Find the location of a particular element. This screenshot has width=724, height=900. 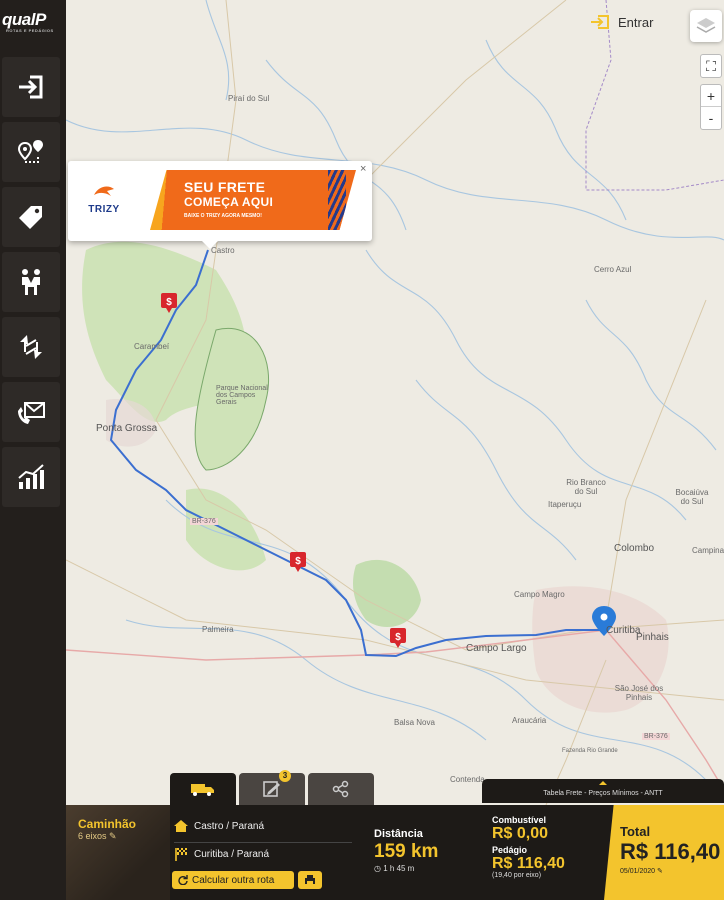

tab-share is located at coordinates (341, 789).